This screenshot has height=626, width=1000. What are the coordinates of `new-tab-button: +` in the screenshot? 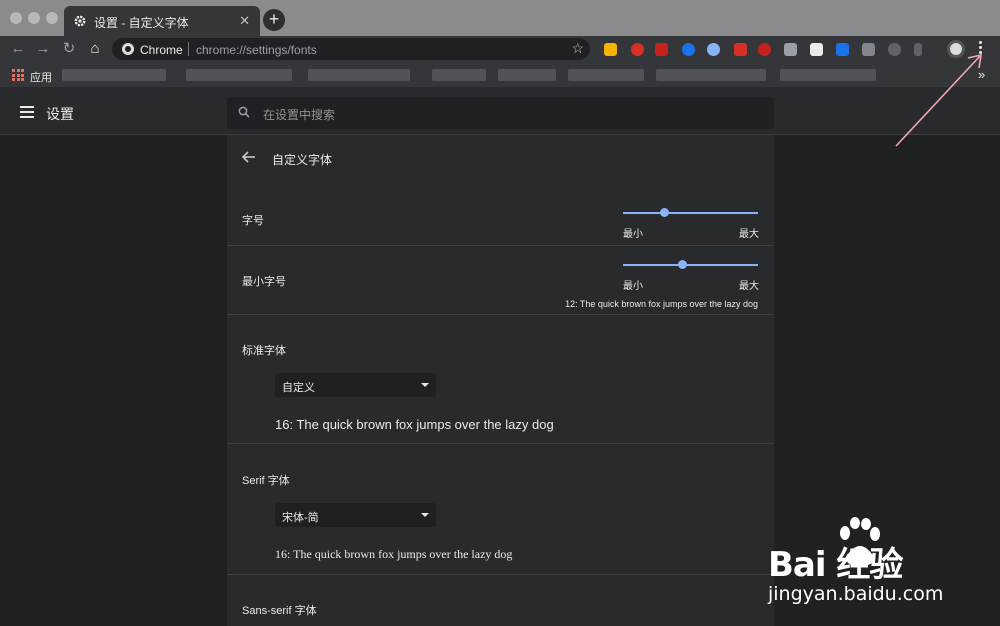 It's located at (274, 20).